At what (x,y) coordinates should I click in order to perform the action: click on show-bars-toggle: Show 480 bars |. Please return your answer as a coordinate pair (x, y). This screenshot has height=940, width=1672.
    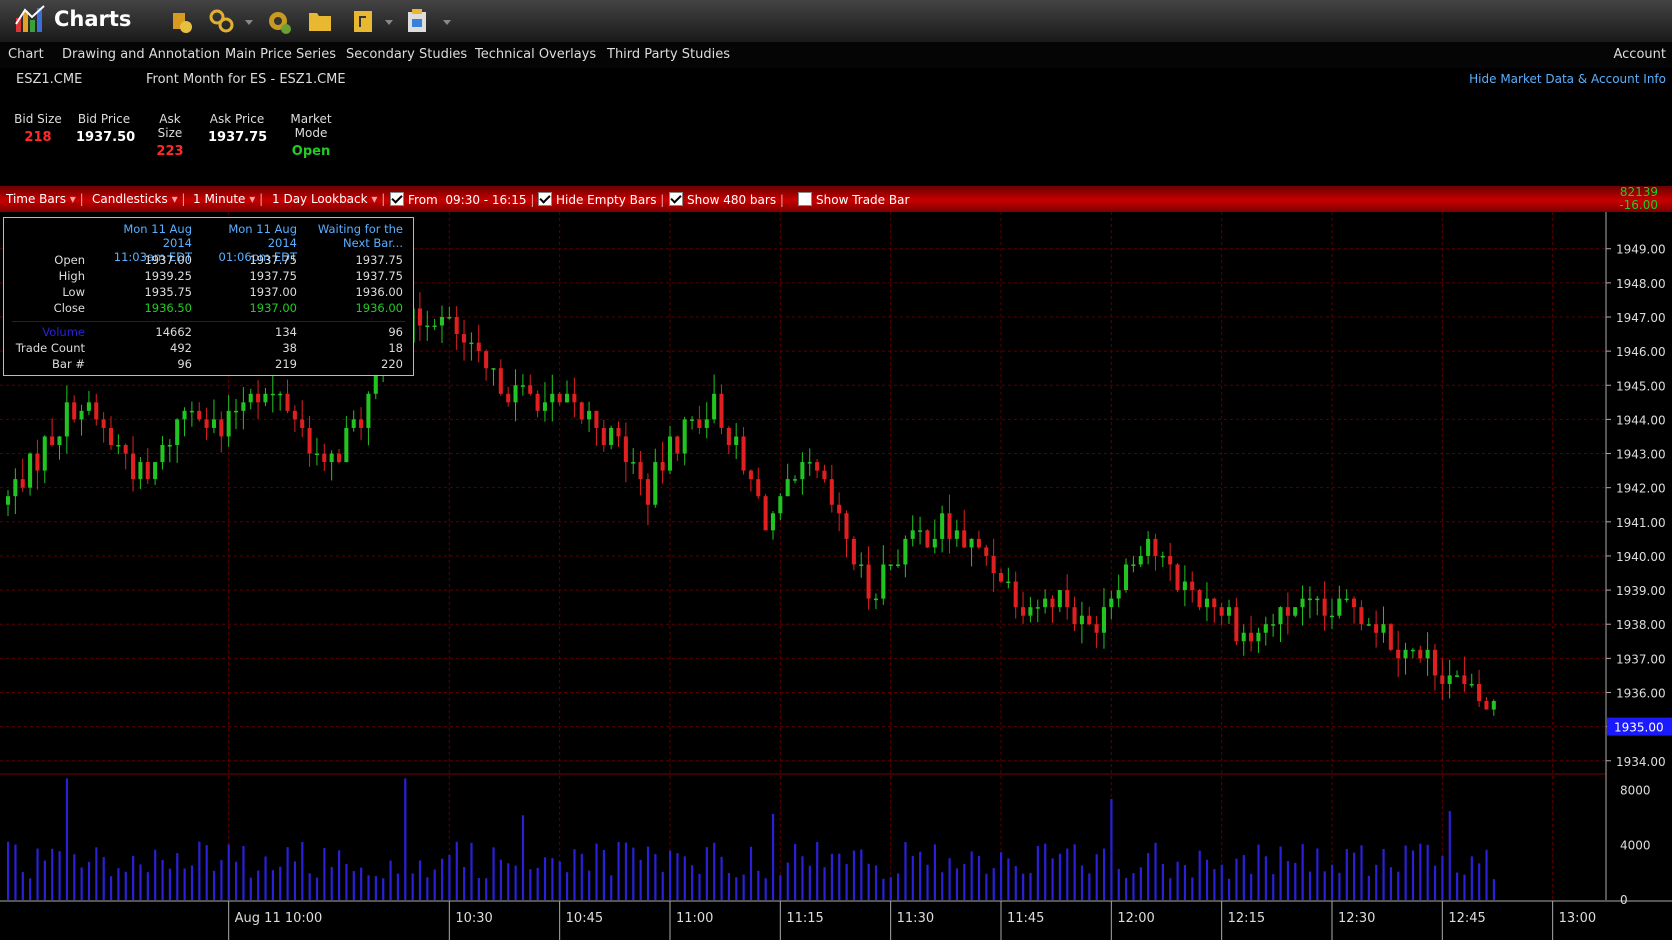
    Looking at the image, I should click on (726, 199).